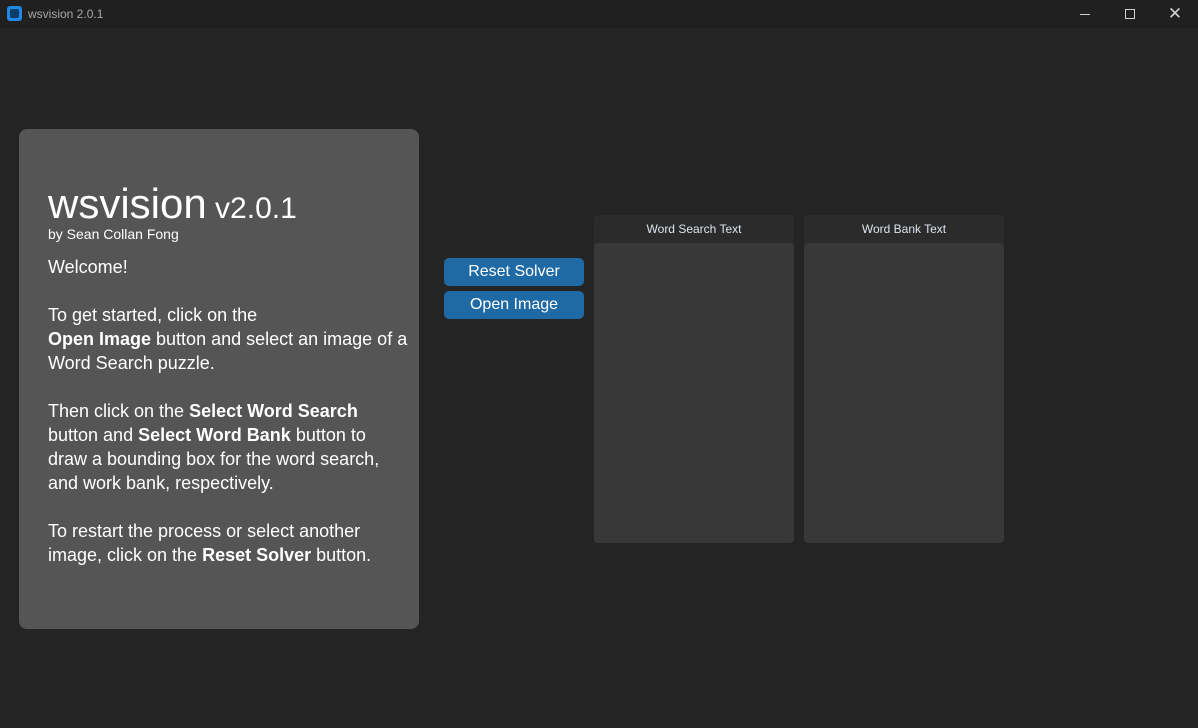 The width and height of the screenshot is (1198, 728). I want to click on window-title: wsvision 2.0.1, so click(66, 14).